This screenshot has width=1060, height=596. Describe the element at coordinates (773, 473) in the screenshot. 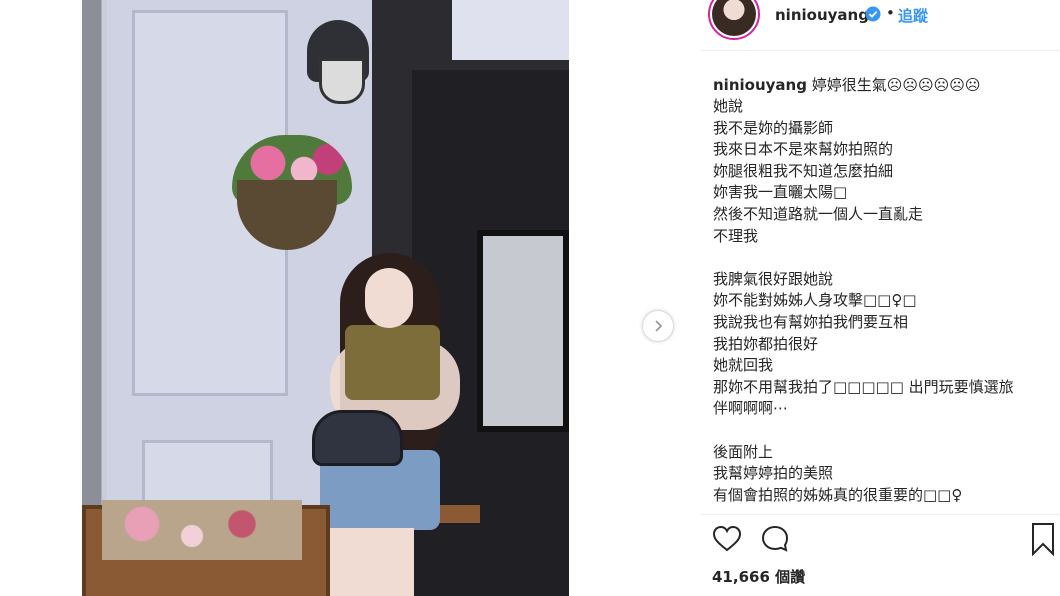

I see `caption-line: 我幫婷婷拍的美照` at that location.